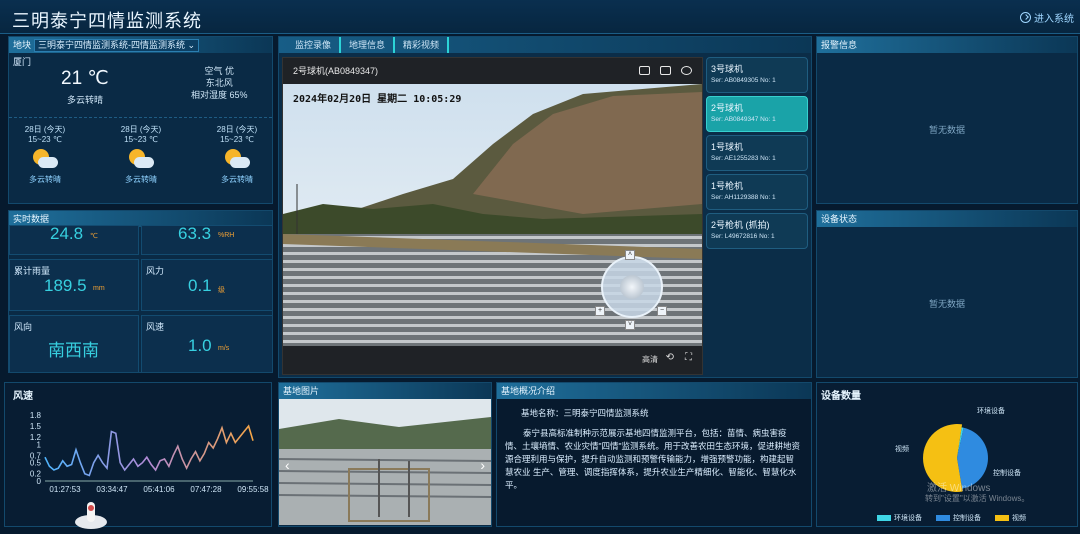 The image size is (1080, 534). Describe the element at coordinates (757, 75) in the screenshot. I see `camera-item: 3号球机 Ser: AB0849305 No: 1` at that location.